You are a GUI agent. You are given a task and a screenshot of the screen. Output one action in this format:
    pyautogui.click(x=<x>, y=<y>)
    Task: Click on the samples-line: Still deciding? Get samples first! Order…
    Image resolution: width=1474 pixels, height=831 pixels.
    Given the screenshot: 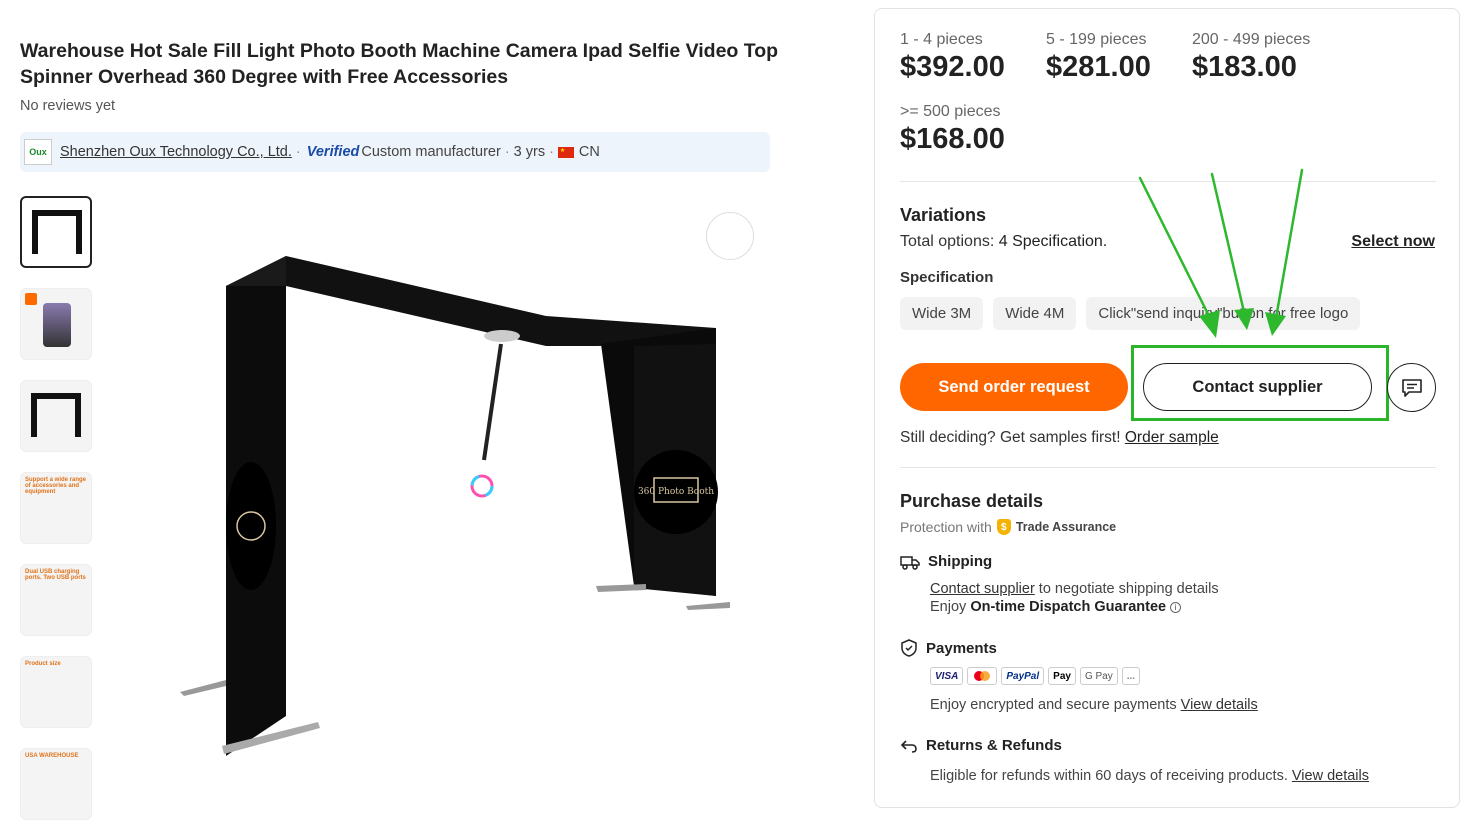 What is the action you would take?
    pyautogui.click(x=1059, y=437)
    